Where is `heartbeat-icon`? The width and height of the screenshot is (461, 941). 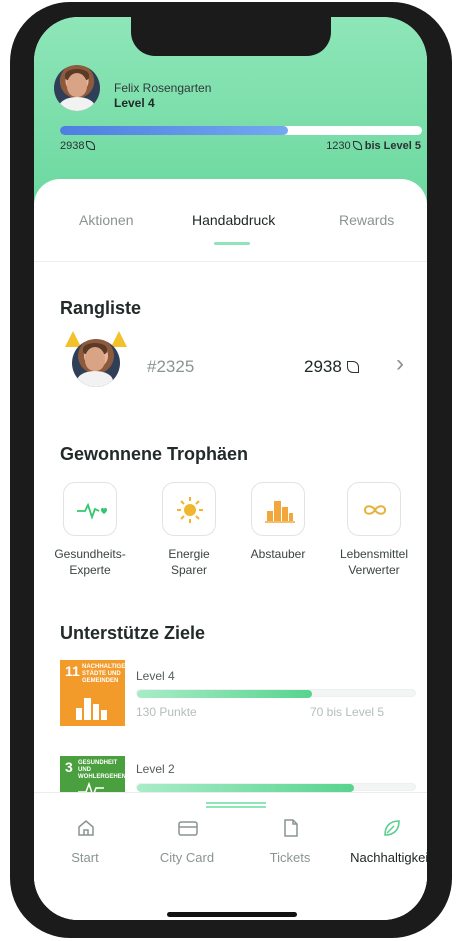
heartbeat-icon is located at coordinates (92, 511).